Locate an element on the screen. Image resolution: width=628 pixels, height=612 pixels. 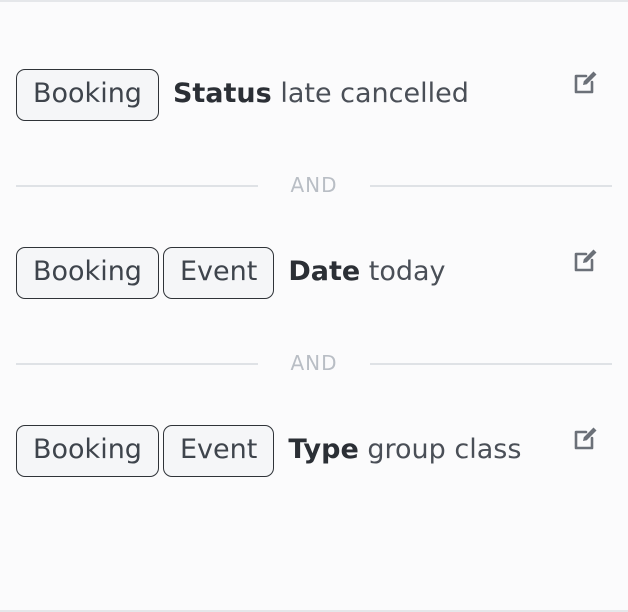
field-name: Type is located at coordinates (323, 449).